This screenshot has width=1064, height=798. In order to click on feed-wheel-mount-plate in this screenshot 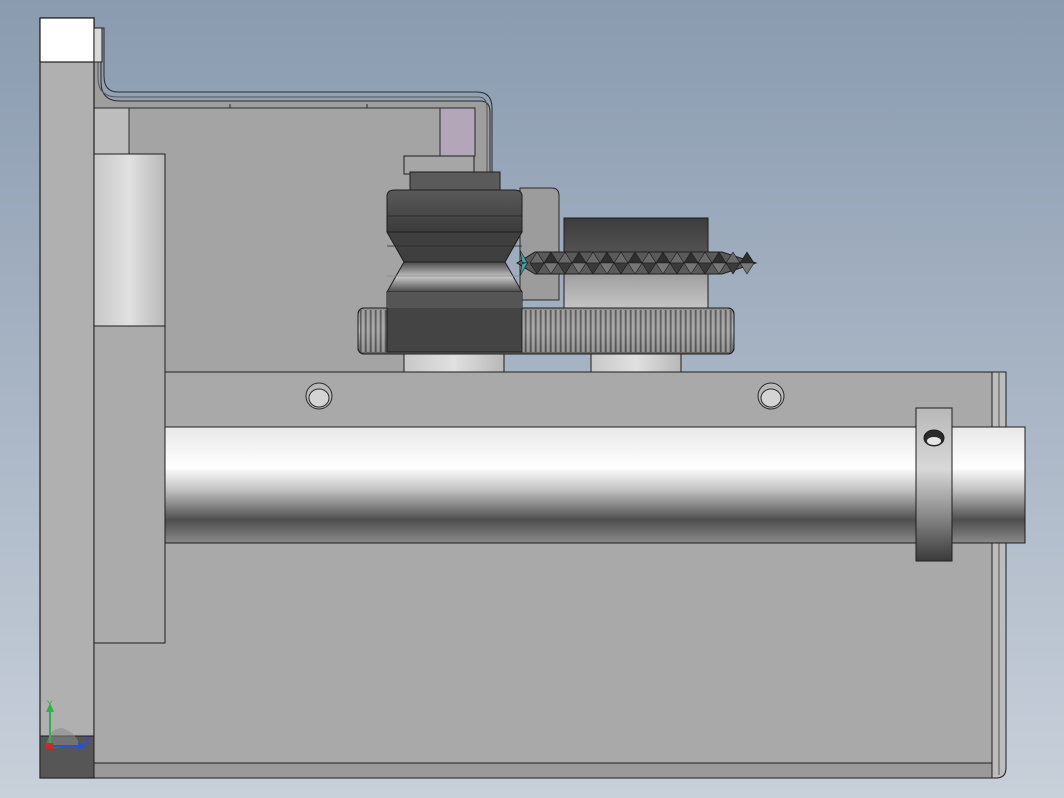, I will do `click(539, 244)`.